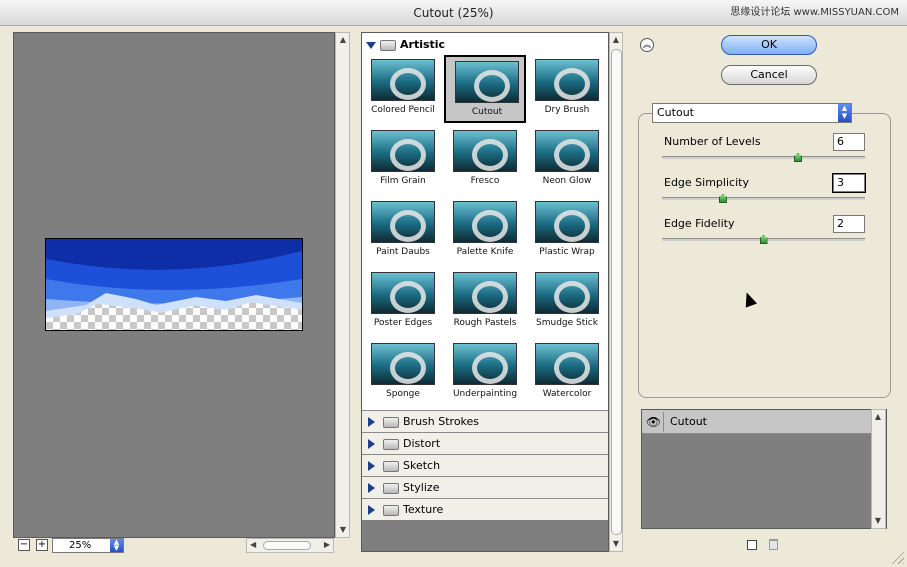  What do you see at coordinates (423, 44) in the screenshot?
I see `category-label: Artistic` at bounding box center [423, 44].